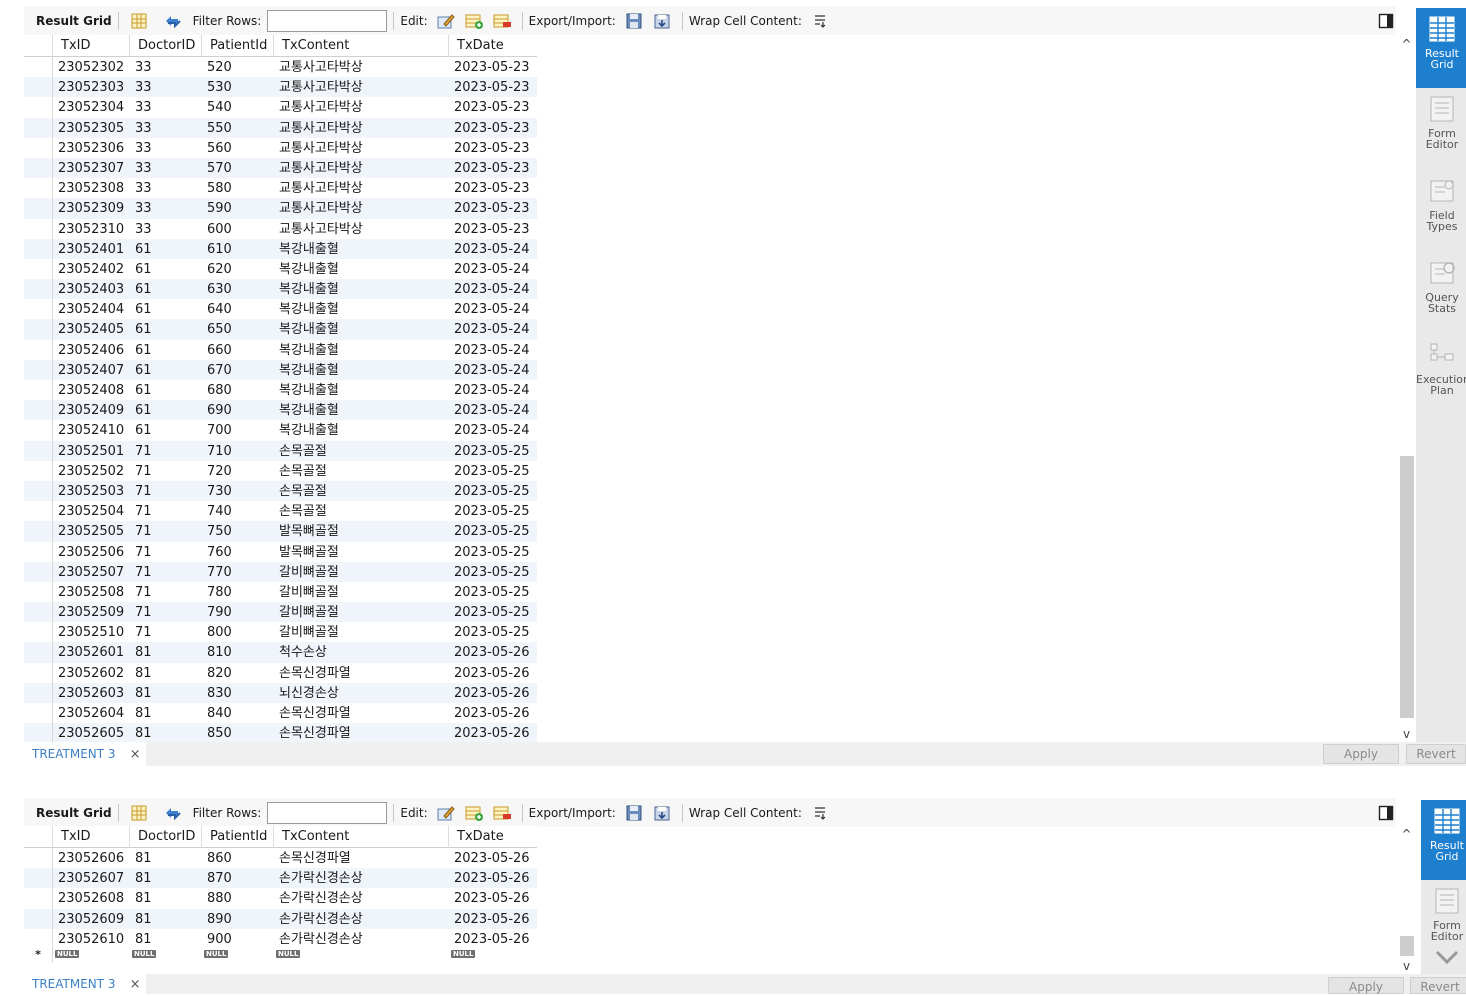 The height and width of the screenshot is (996, 1466). I want to click on table-row: 23052606 81 860 손목신경파열 2023-05-26, so click(280, 858).